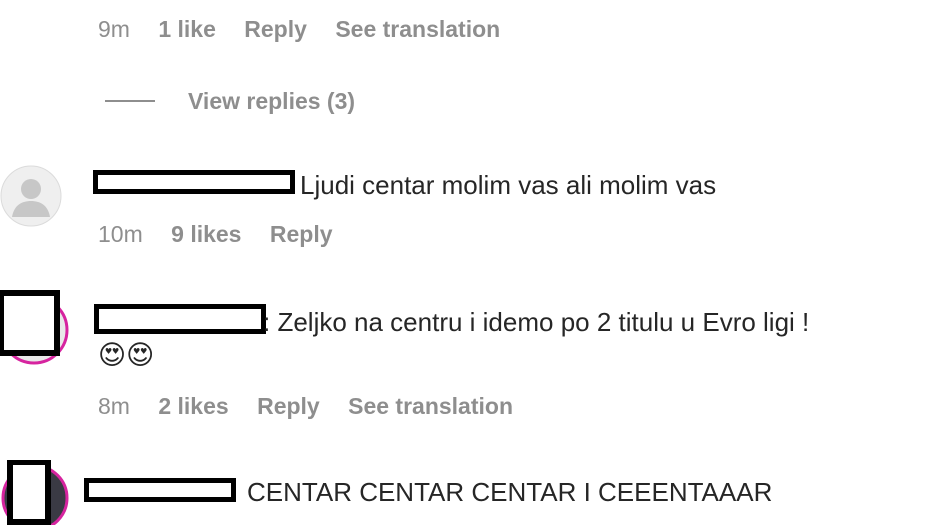  I want to click on comment-text: Ljudi centar molim vas ali molim vas, so click(508, 185).